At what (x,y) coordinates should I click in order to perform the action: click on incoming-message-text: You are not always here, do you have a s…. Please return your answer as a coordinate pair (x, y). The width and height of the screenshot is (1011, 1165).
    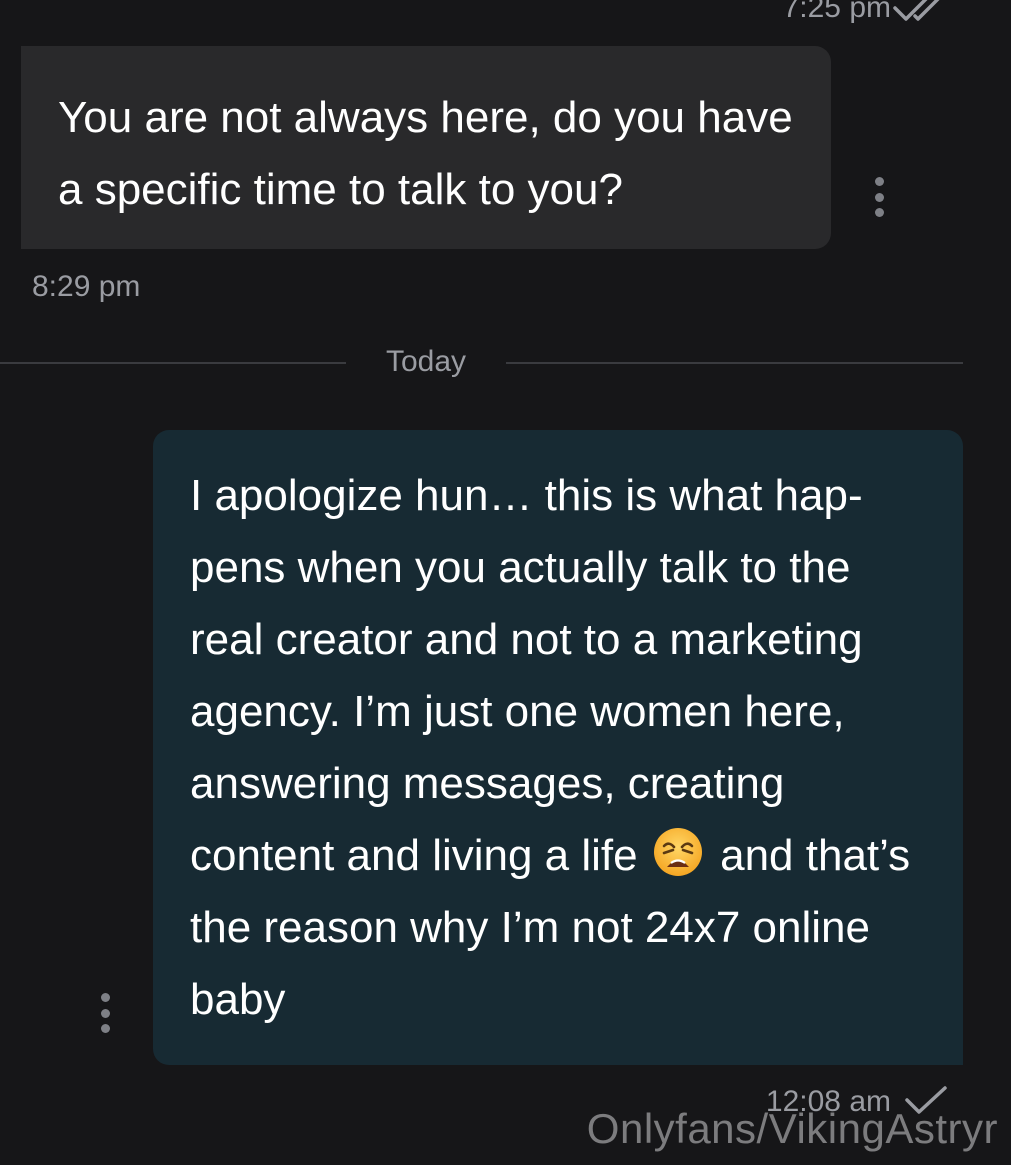
    Looking at the image, I should click on (425, 153).